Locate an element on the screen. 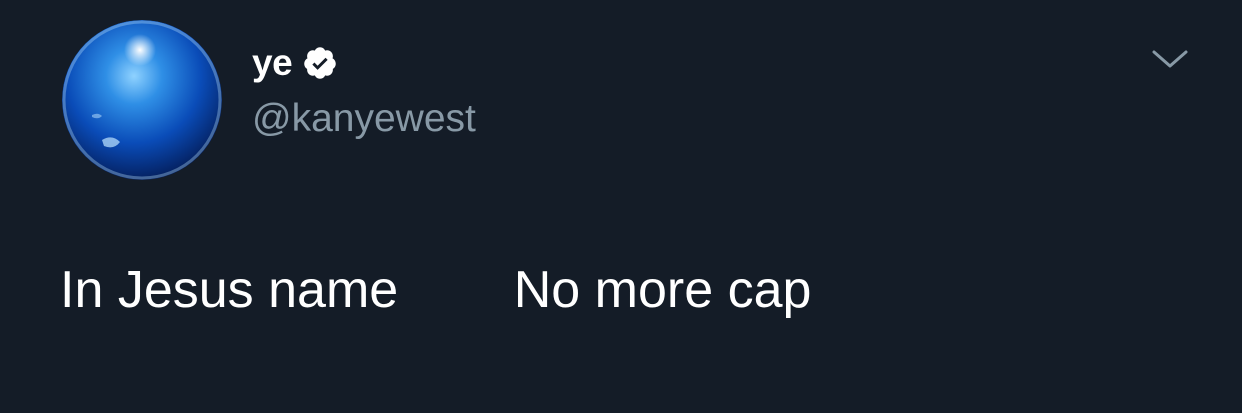 The image size is (1242, 413). chevron-down-icon is located at coordinates (1170, 59).